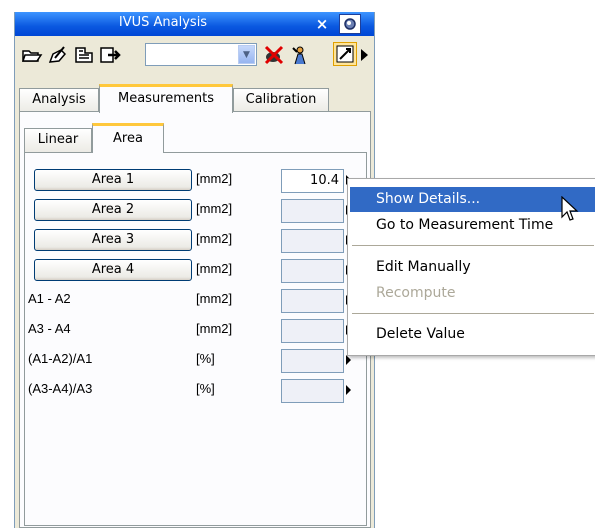 Image resolution: width=595 pixels, height=528 pixels. Describe the element at coordinates (350, 24) in the screenshot. I see `pin-icon` at that location.